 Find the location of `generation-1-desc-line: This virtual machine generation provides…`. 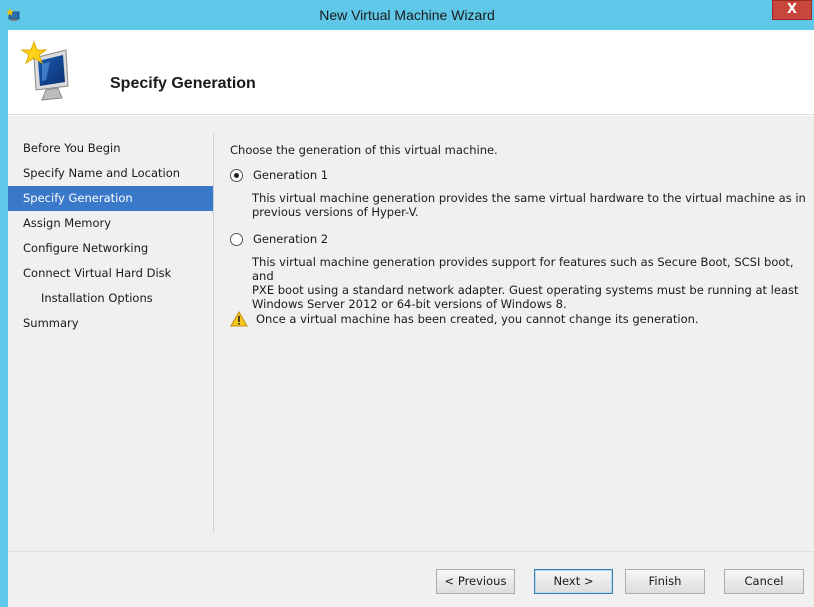

generation-1-desc-line: This virtual machine generation provides… is located at coordinates (529, 198).